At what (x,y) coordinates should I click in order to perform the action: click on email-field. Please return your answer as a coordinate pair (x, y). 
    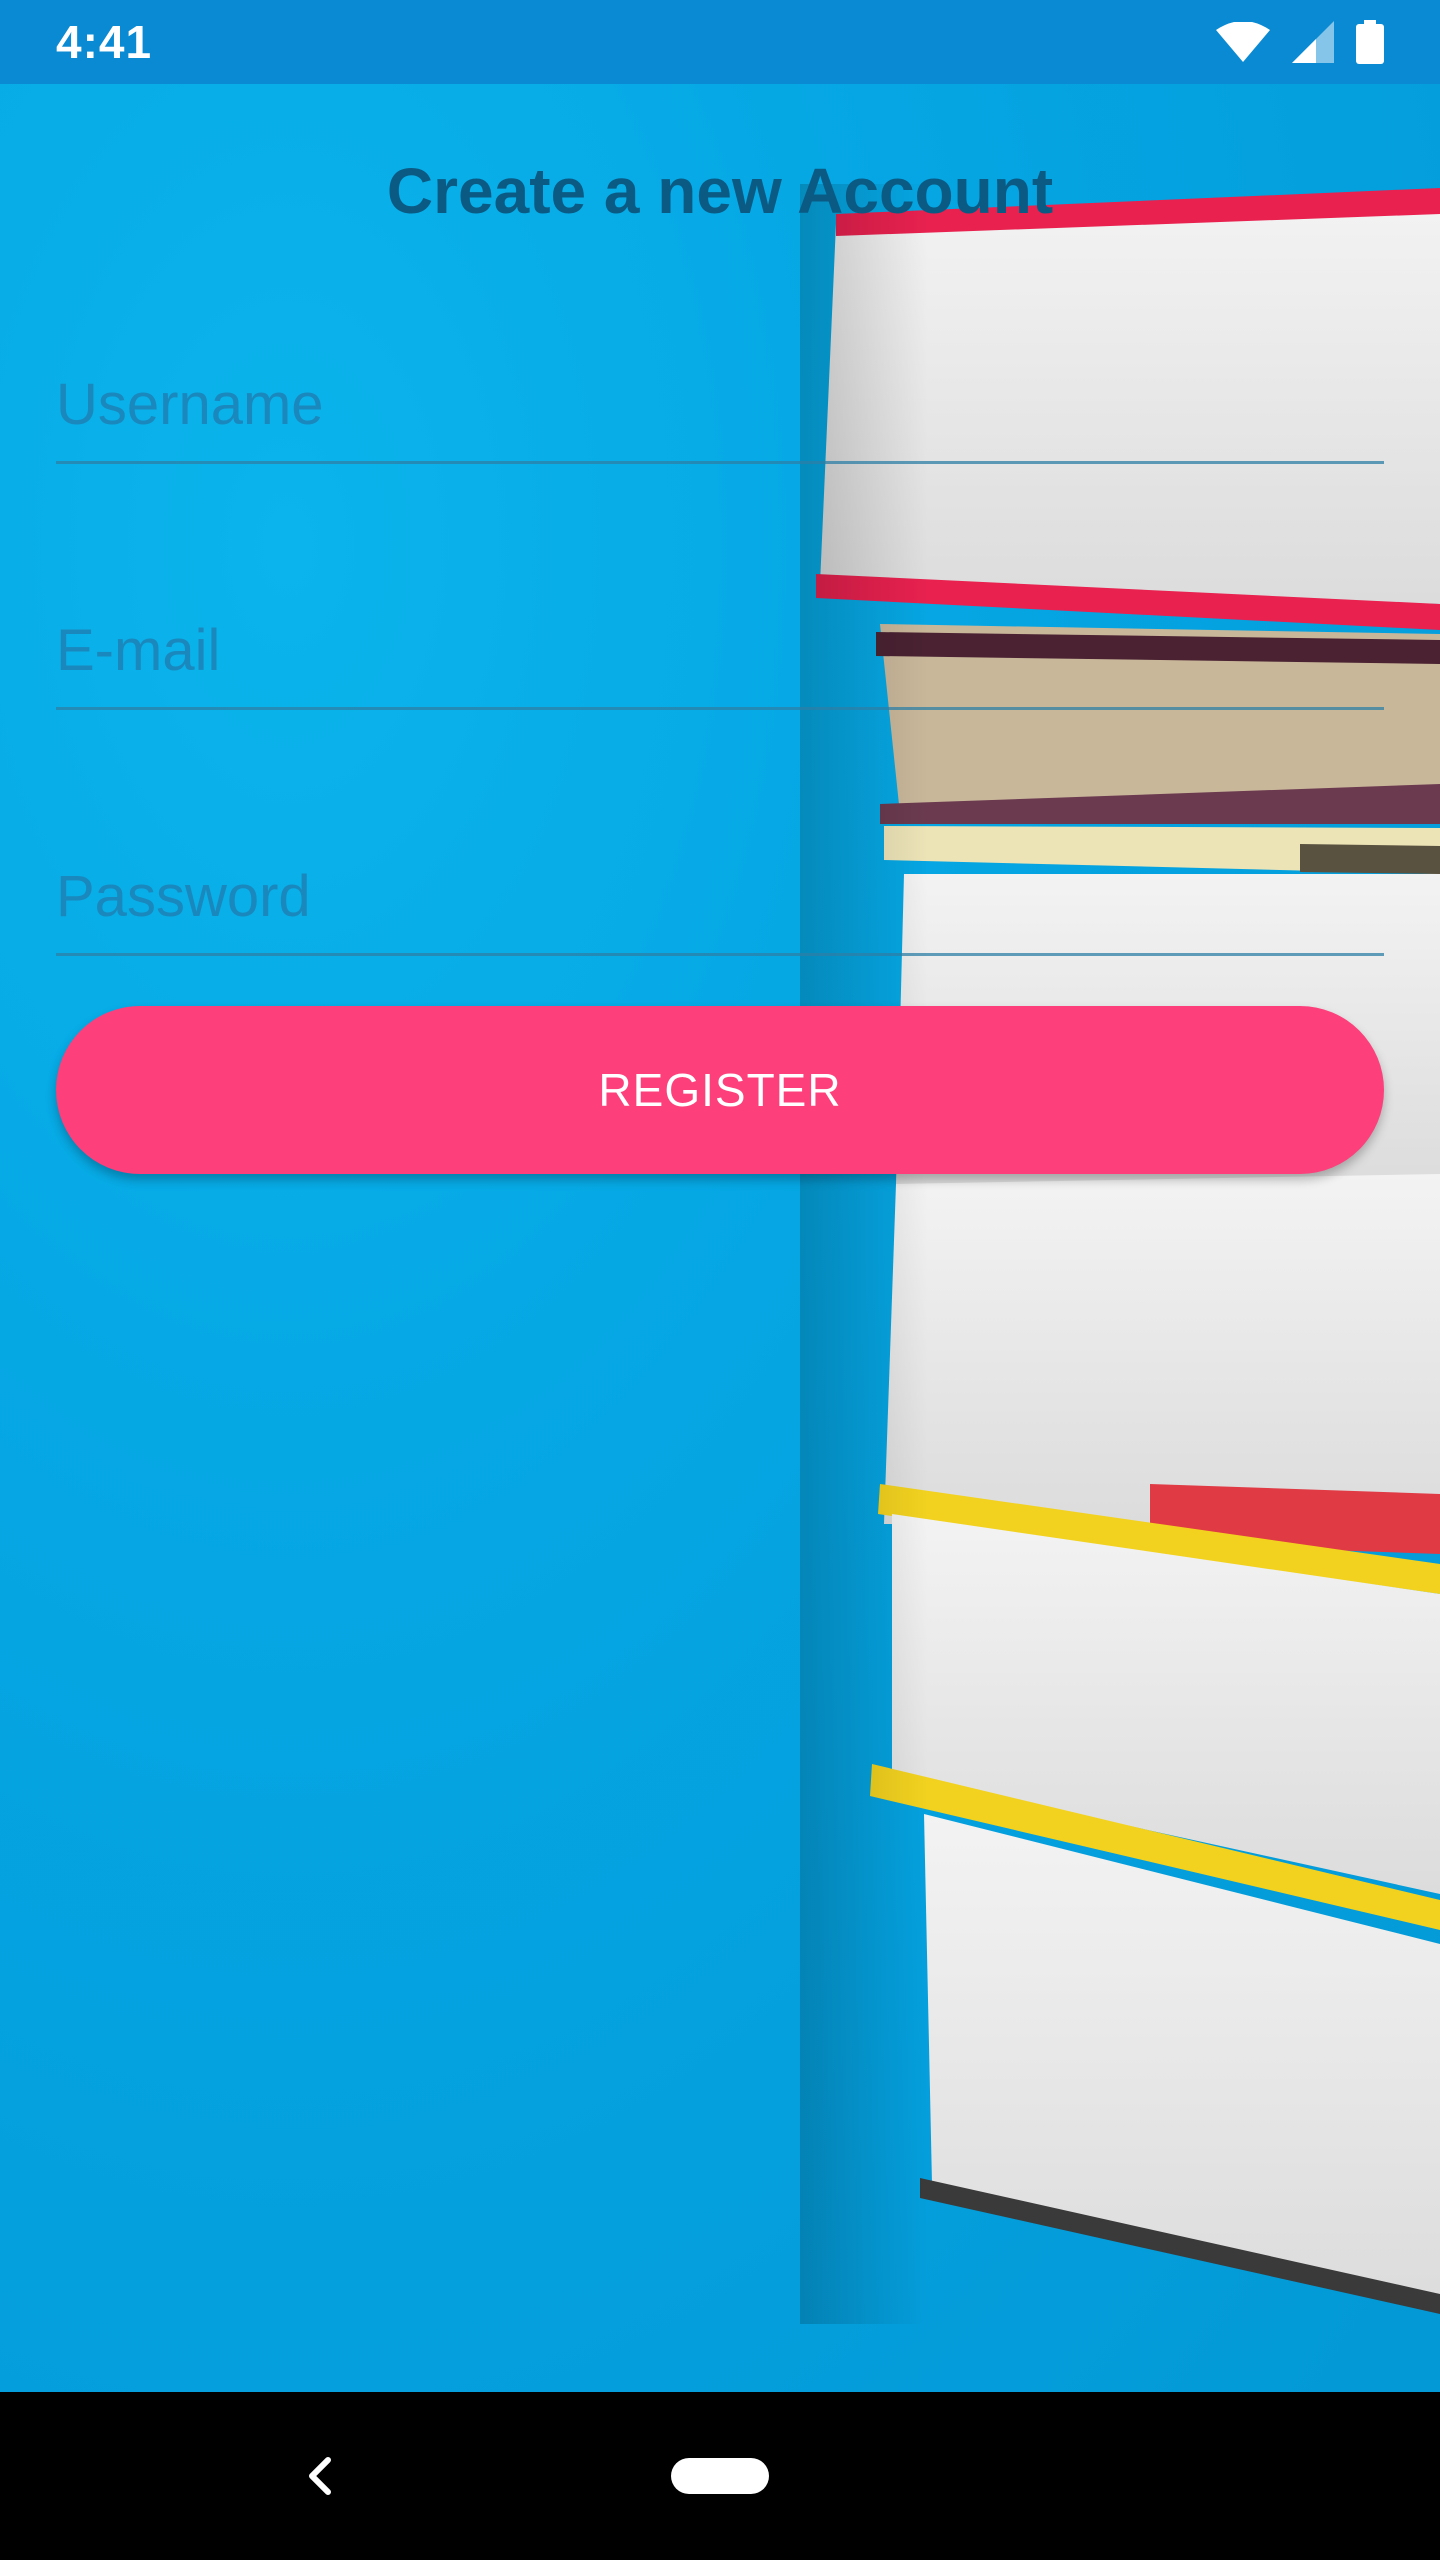
    Looking at the image, I should click on (720, 645).